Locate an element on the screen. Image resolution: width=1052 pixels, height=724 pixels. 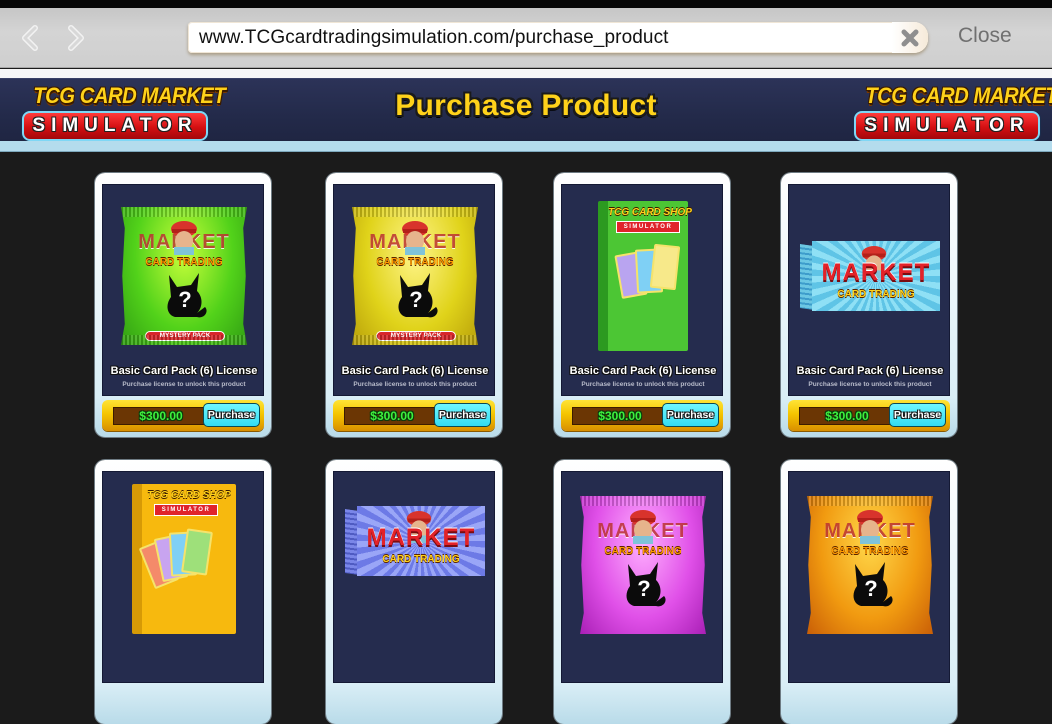
chevron-right-icon is located at coordinates (76, 38).